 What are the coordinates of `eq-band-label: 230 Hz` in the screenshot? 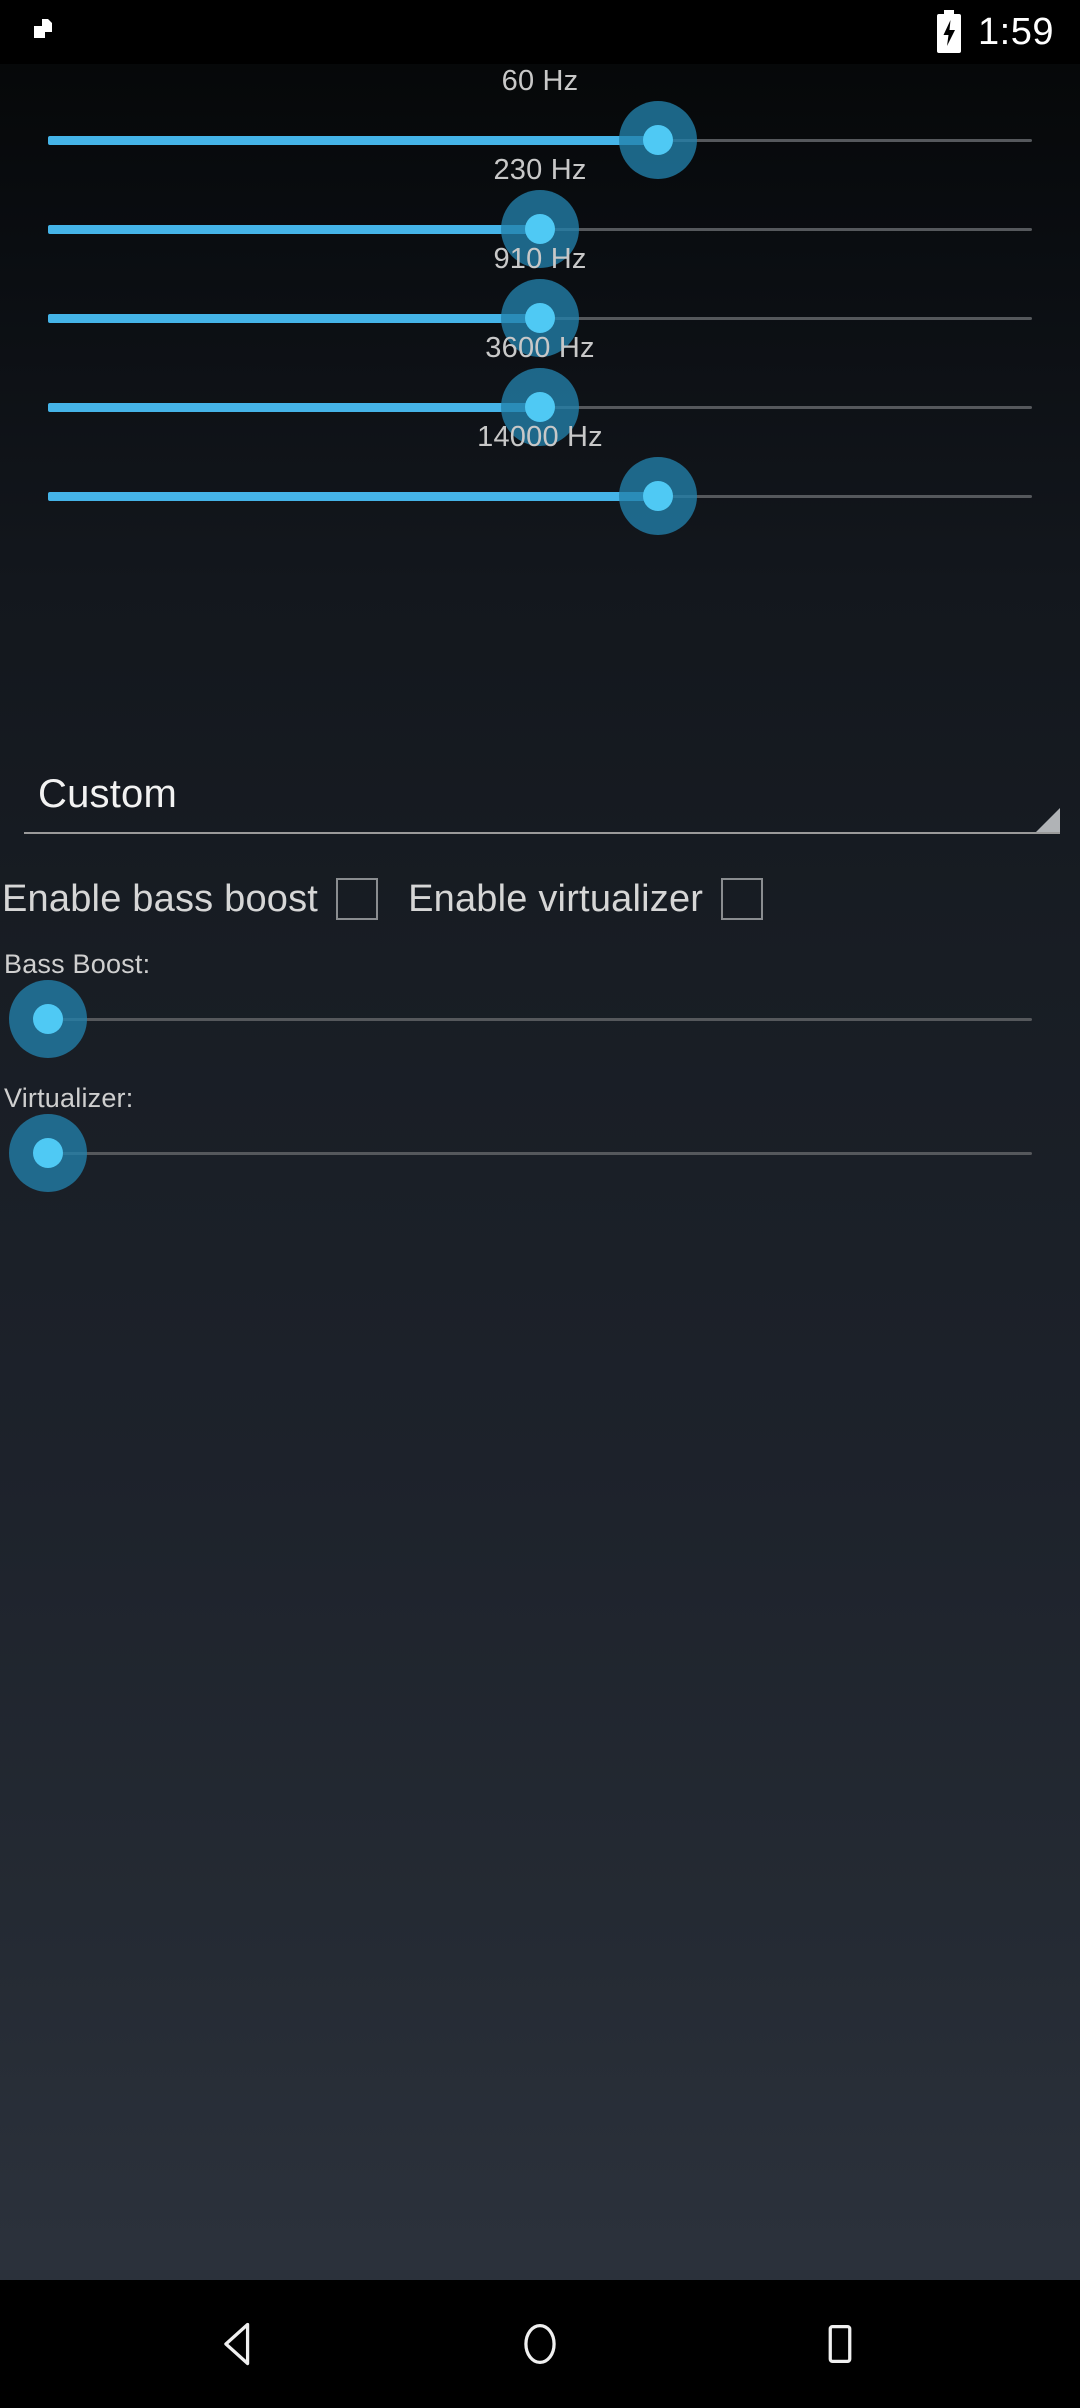 It's located at (540, 170).